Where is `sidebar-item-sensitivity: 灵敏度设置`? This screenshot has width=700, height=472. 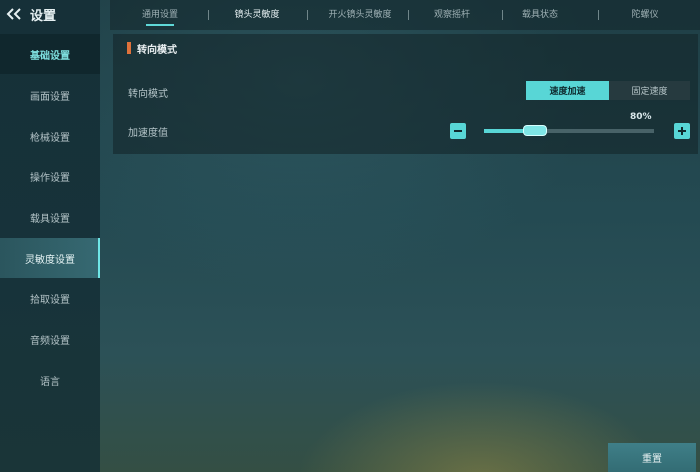 sidebar-item-sensitivity: 灵敏度设置 is located at coordinates (50, 258).